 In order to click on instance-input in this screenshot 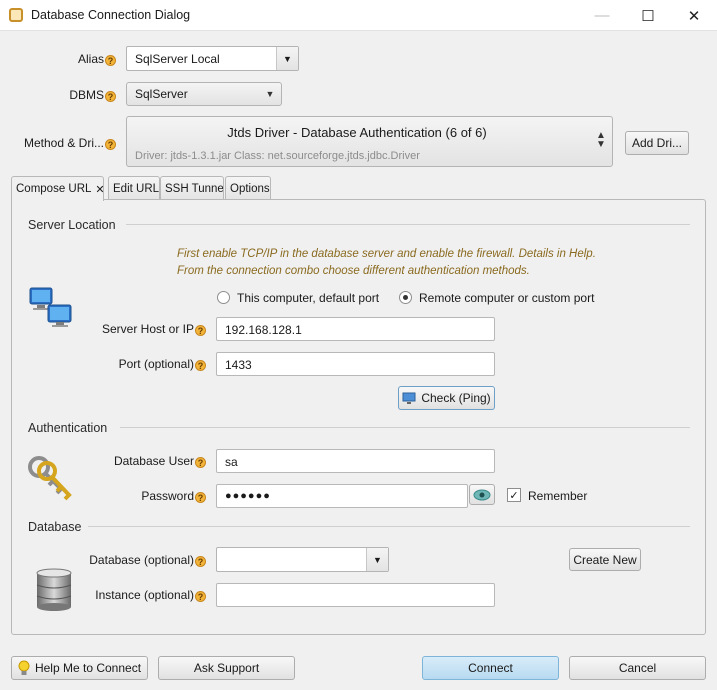, I will do `click(355, 595)`.